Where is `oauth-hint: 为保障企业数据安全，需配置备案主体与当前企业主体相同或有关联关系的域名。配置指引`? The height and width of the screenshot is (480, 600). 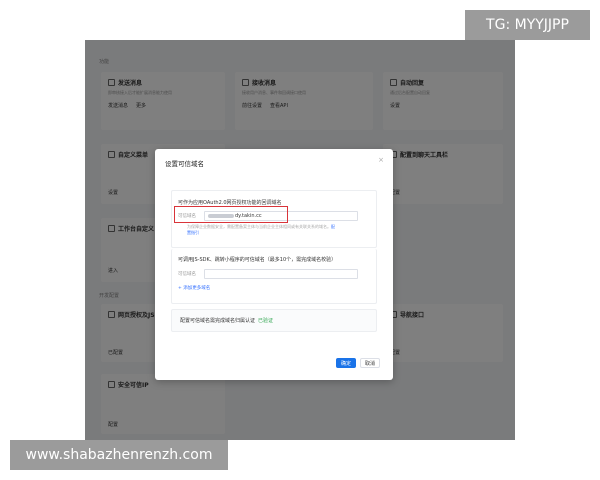 oauth-hint: 为保障企业数据安全，需配置备案主体与当前企业主体相同或有关联关系的域名。配置指引 is located at coordinates (262, 229).